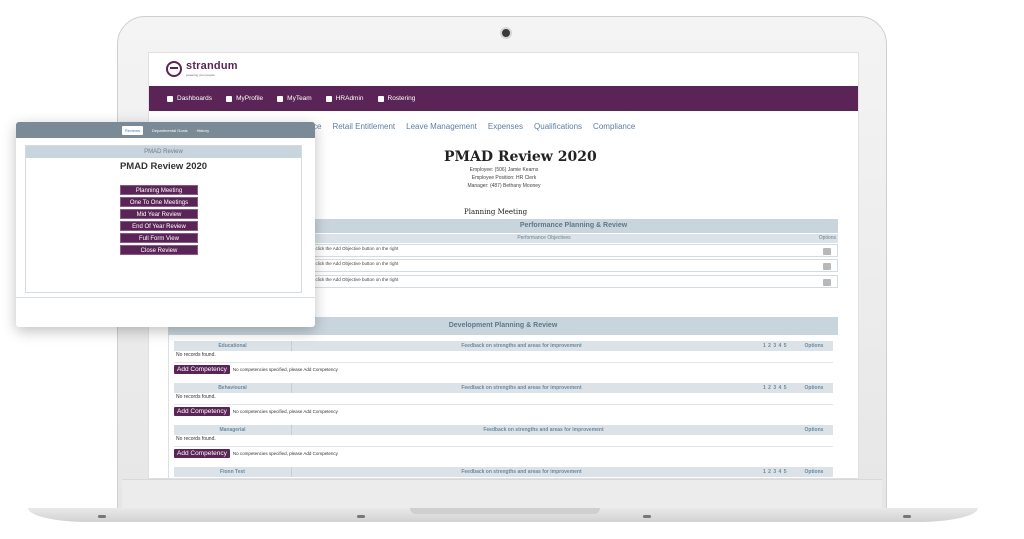 This screenshot has height=539, width=1024. Describe the element at coordinates (250, 98) in the screenshot. I see `nav-label: MyProfile` at that location.